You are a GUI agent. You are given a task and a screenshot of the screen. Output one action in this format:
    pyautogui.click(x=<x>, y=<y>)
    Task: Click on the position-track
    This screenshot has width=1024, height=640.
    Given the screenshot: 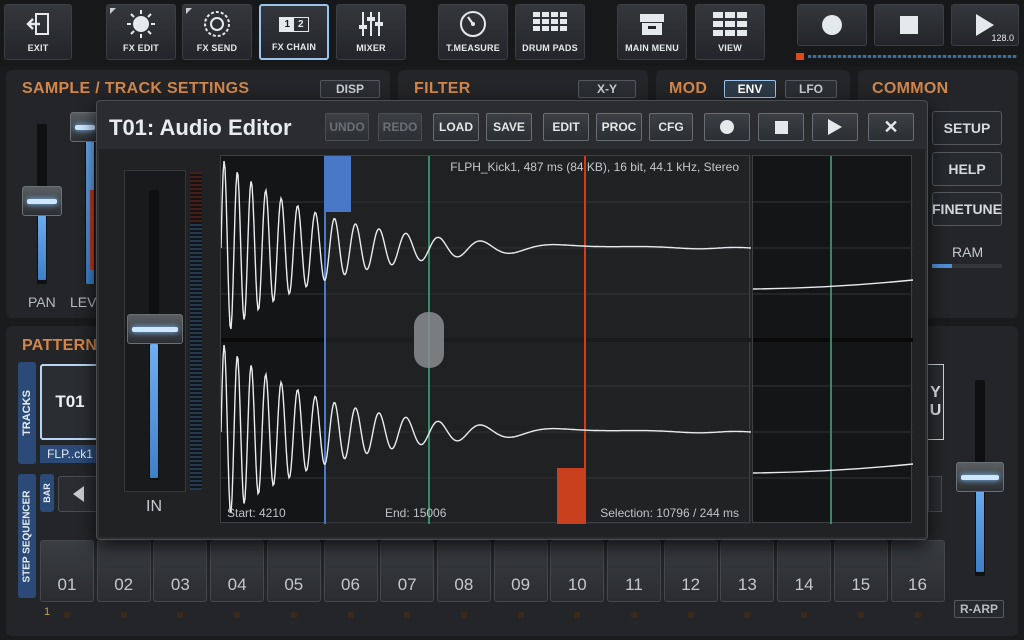 What is the action you would take?
    pyautogui.click(x=913, y=56)
    